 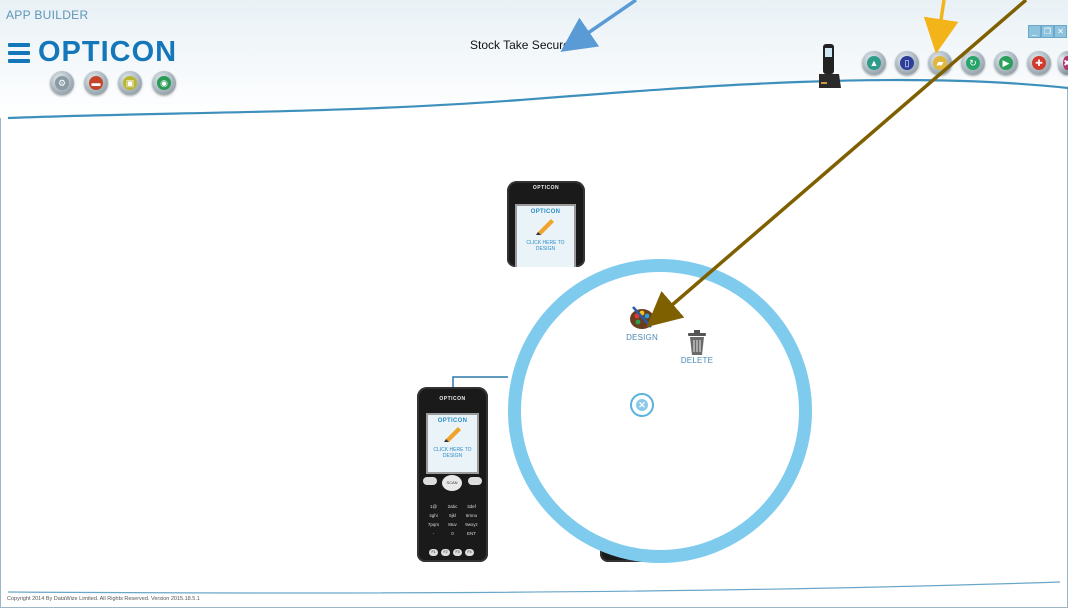 I want to click on annotation-arrow-blue, so click(x=598, y=26).